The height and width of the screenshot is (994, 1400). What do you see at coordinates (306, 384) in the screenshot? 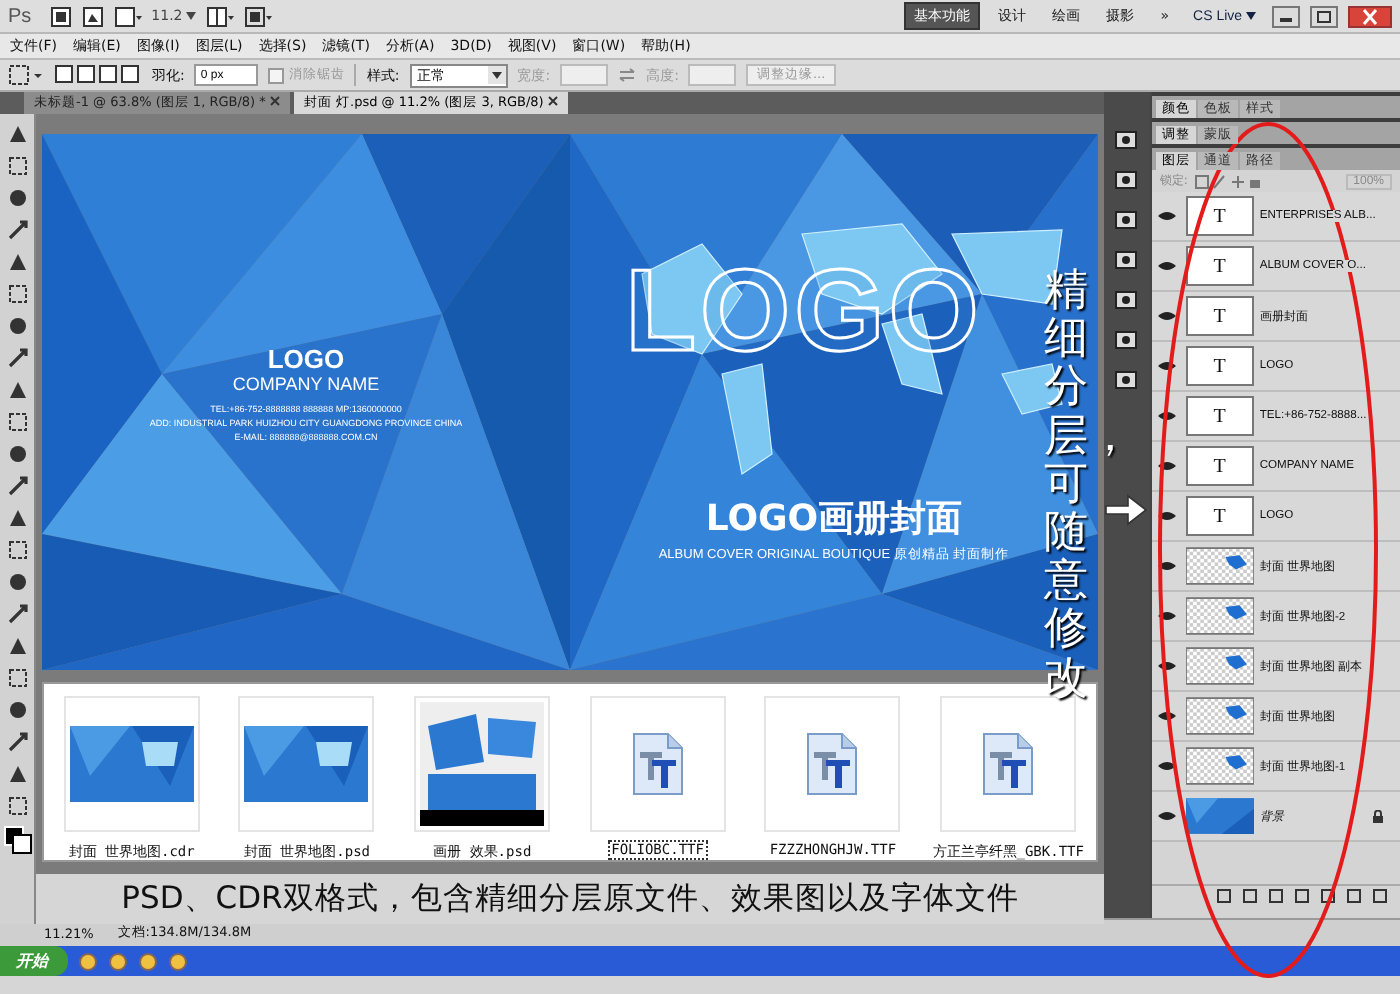
I see `company-name: COMPANY NAME` at bounding box center [306, 384].